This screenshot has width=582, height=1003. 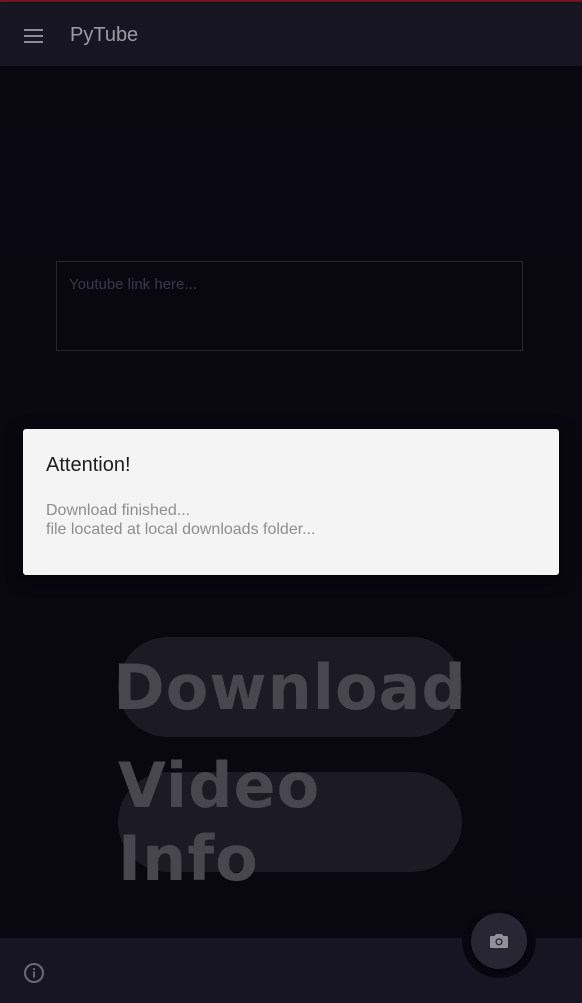 I want to click on dialog-title: Attention!, so click(x=88, y=465).